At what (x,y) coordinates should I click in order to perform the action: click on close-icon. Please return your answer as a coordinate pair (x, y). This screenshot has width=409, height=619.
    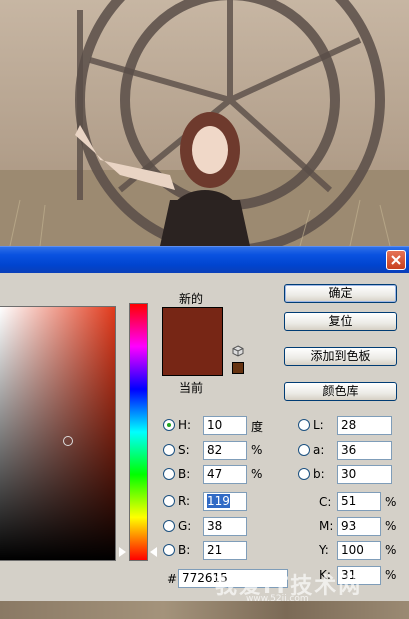
    Looking at the image, I should click on (396, 260).